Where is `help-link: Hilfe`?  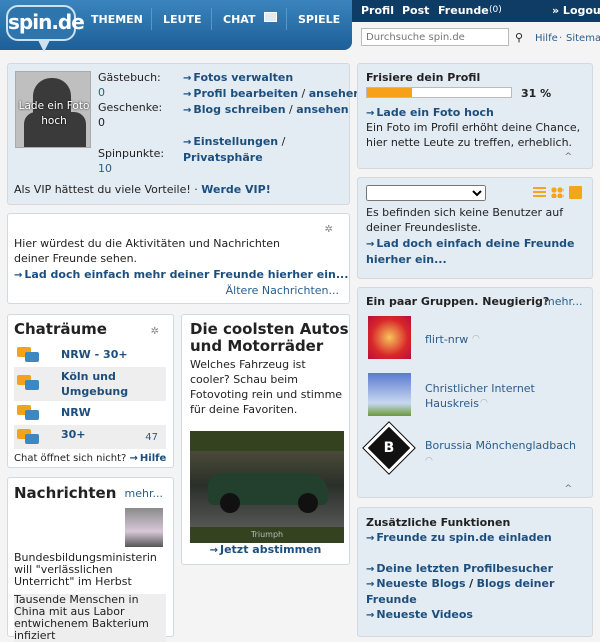
help-link: Hilfe is located at coordinates (546, 38).